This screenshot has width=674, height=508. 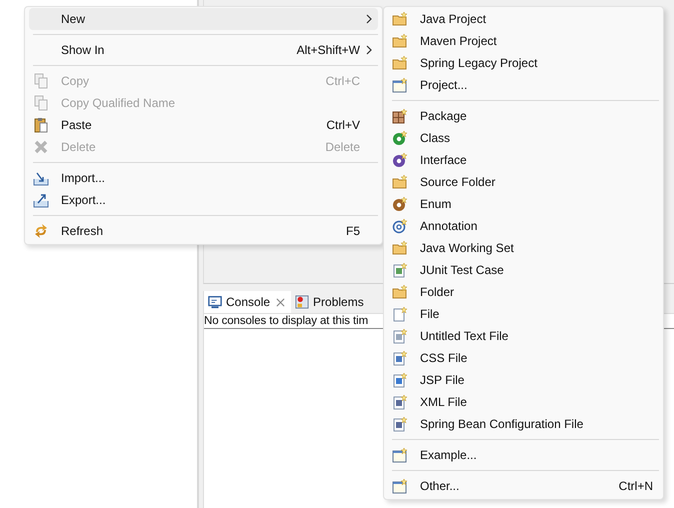 What do you see at coordinates (523, 160) in the screenshot?
I see `menu-item: Interface` at bounding box center [523, 160].